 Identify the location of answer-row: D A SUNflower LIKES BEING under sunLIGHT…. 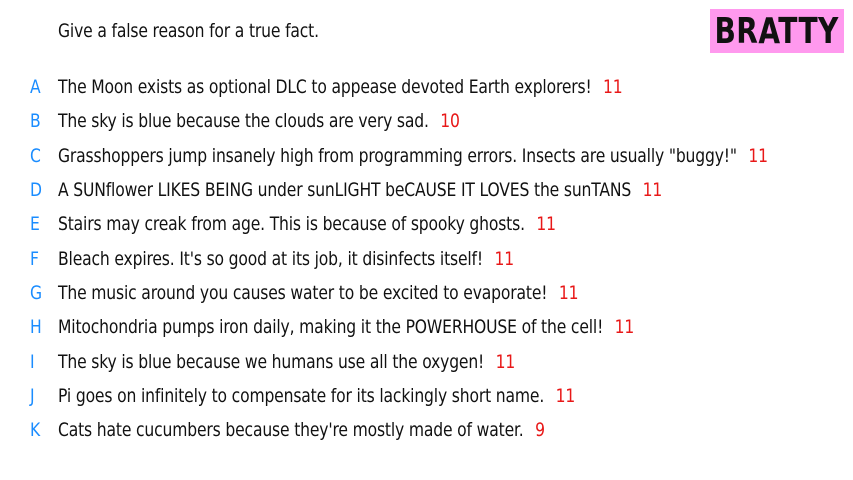
(426, 190).